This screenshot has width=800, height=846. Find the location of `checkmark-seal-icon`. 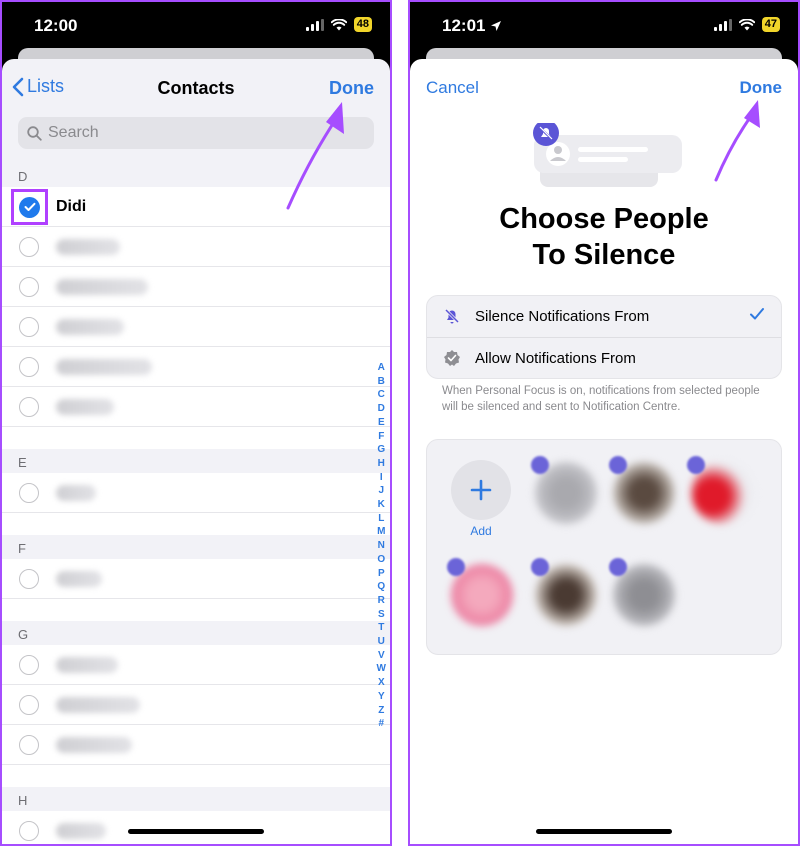

checkmark-seal-icon is located at coordinates (452, 358).